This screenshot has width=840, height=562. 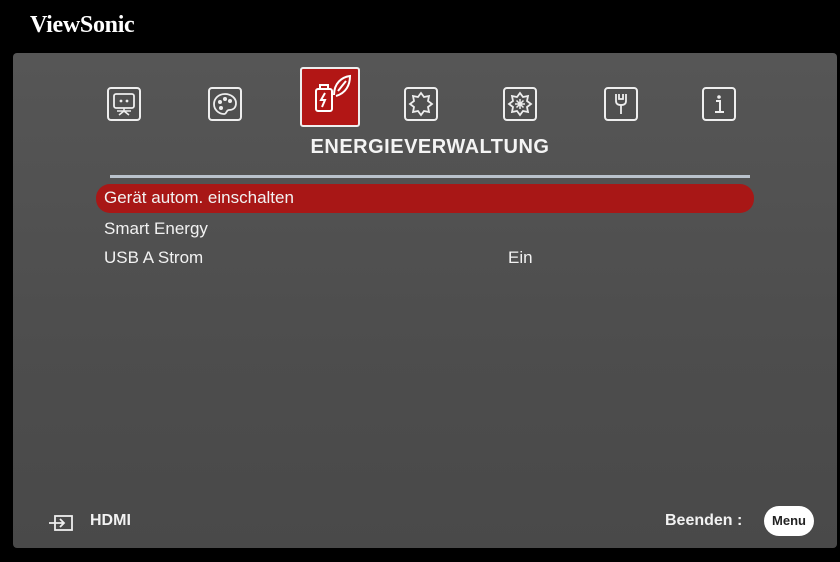 What do you see at coordinates (704, 520) in the screenshot?
I see `exit-hint-label: Beenden :` at bounding box center [704, 520].